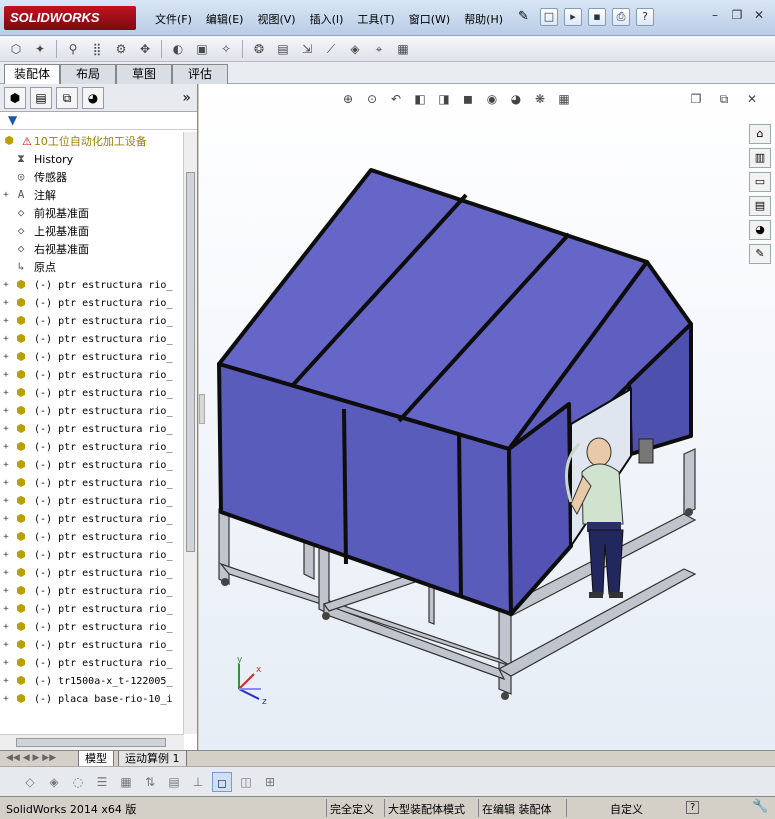 The width and height of the screenshot is (775, 819). I want to click on tree-item: + A 注解, so click(92, 195).